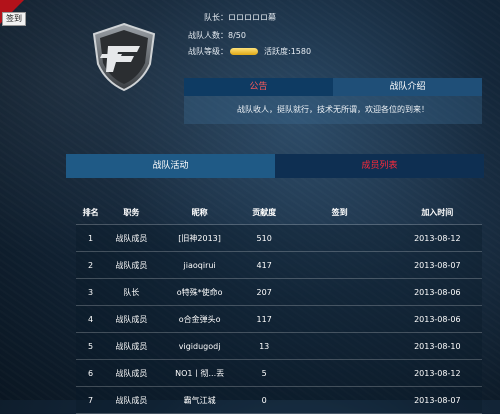 Image resolution: width=500 pixels, height=414 pixels. What do you see at coordinates (279, 212) in the screenshot?
I see `table-header-row: 排名 职务 昵称 贡献度 签到 加入时间` at bounding box center [279, 212].